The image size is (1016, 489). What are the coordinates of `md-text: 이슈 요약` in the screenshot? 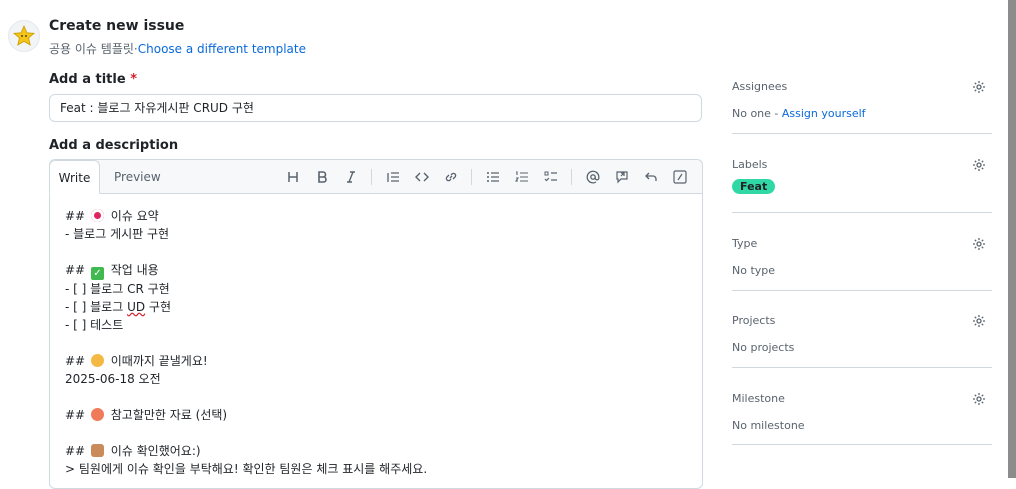 It's located at (132, 216).